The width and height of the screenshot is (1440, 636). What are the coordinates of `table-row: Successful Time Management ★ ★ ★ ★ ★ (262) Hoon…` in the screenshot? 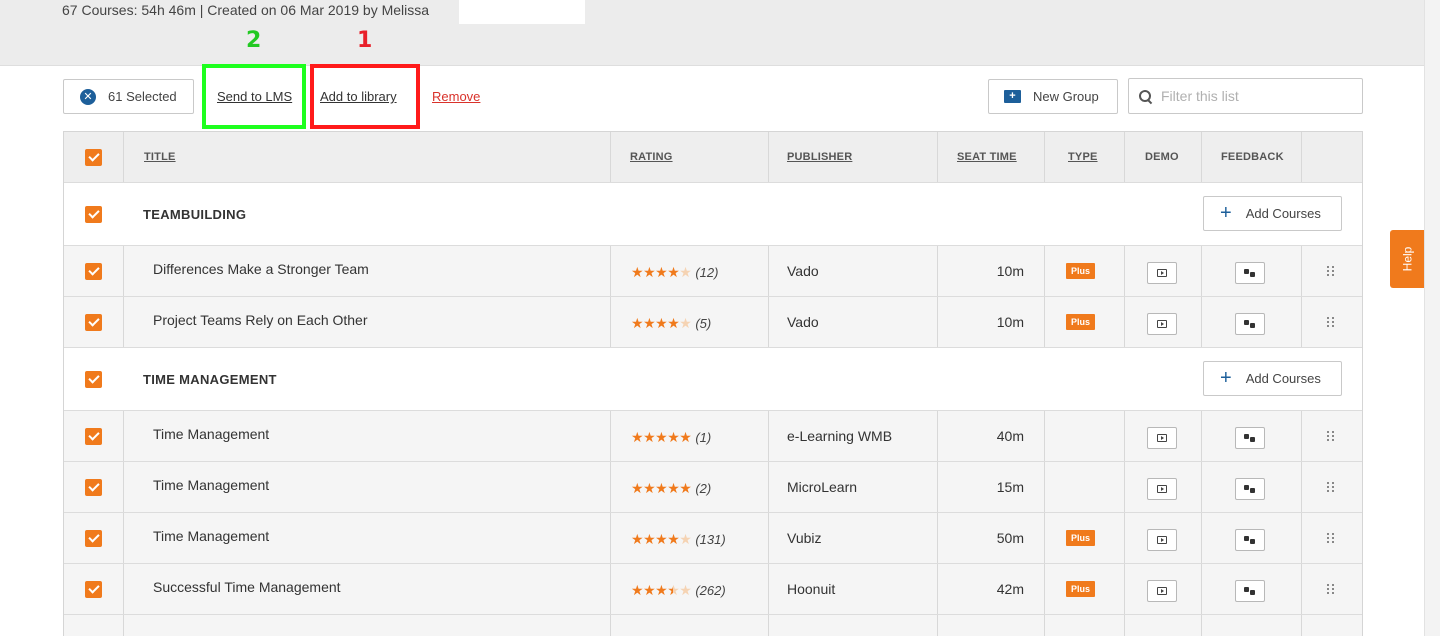 It's located at (713, 589).